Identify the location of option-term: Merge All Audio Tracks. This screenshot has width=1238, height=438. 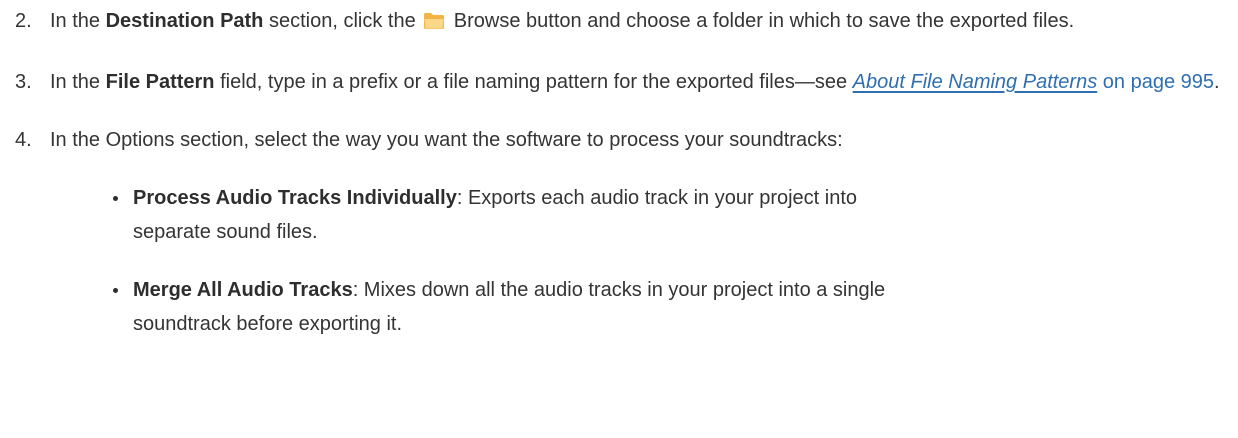
(243, 290).